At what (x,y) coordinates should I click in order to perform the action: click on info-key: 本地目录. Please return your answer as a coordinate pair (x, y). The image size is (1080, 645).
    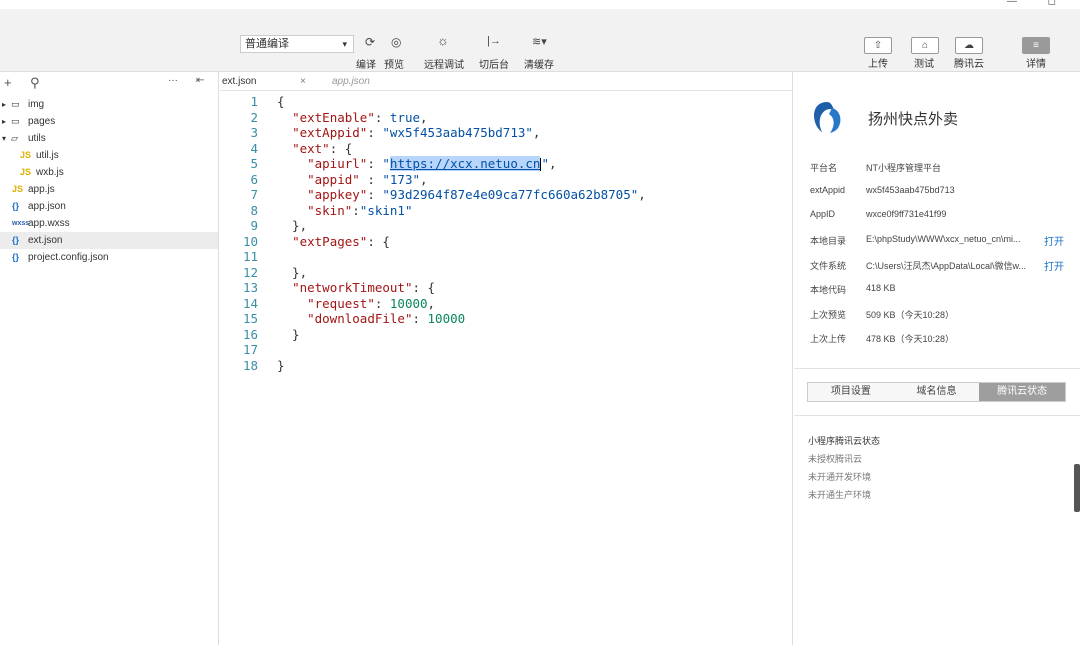
    Looking at the image, I should click on (828, 241).